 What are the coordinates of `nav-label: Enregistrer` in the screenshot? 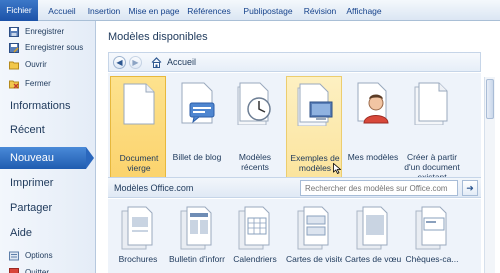 It's located at (45, 31).